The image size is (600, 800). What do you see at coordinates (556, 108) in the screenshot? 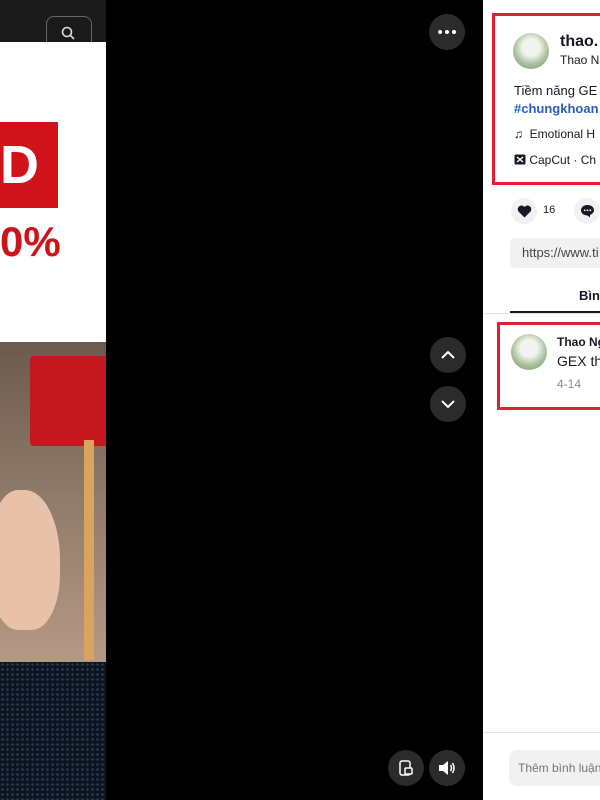
I see `hashtag-link: #chungkhoan` at bounding box center [556, 108].